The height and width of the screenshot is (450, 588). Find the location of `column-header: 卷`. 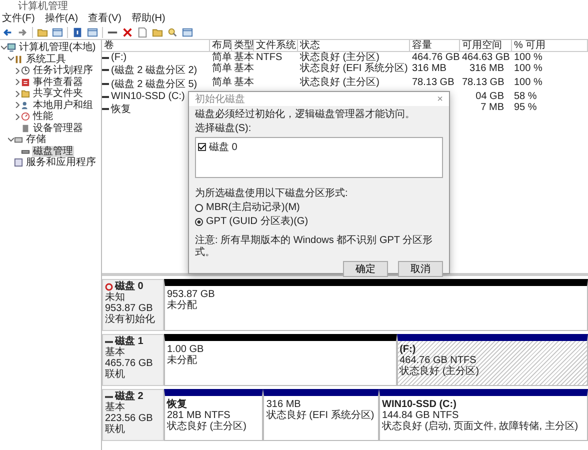

column-header: 卷 is located at coordinates (156, 46).